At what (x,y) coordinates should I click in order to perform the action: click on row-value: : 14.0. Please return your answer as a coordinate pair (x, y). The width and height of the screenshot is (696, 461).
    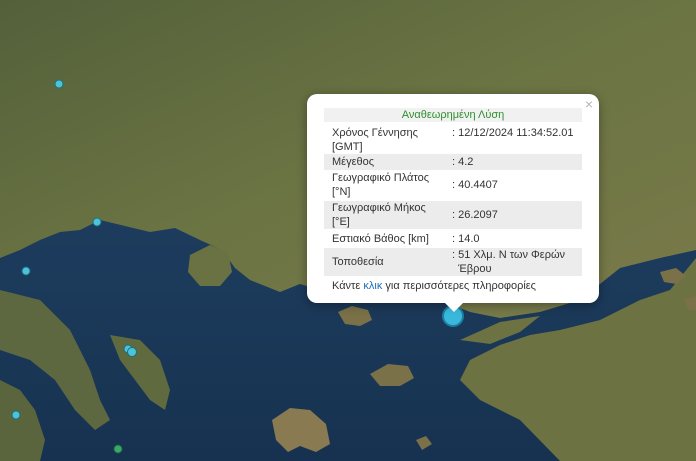
    Looking at the image, I should click on (466, 239).